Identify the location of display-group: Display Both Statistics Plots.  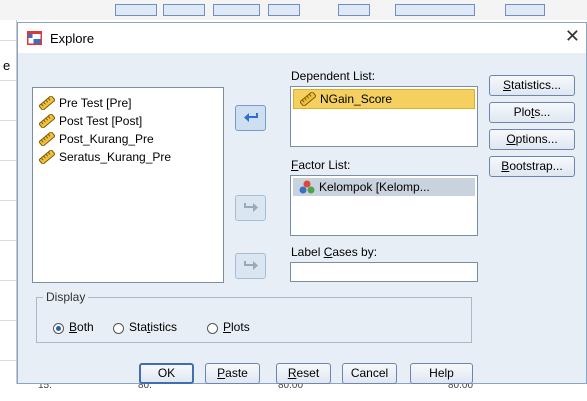
(254, 316).